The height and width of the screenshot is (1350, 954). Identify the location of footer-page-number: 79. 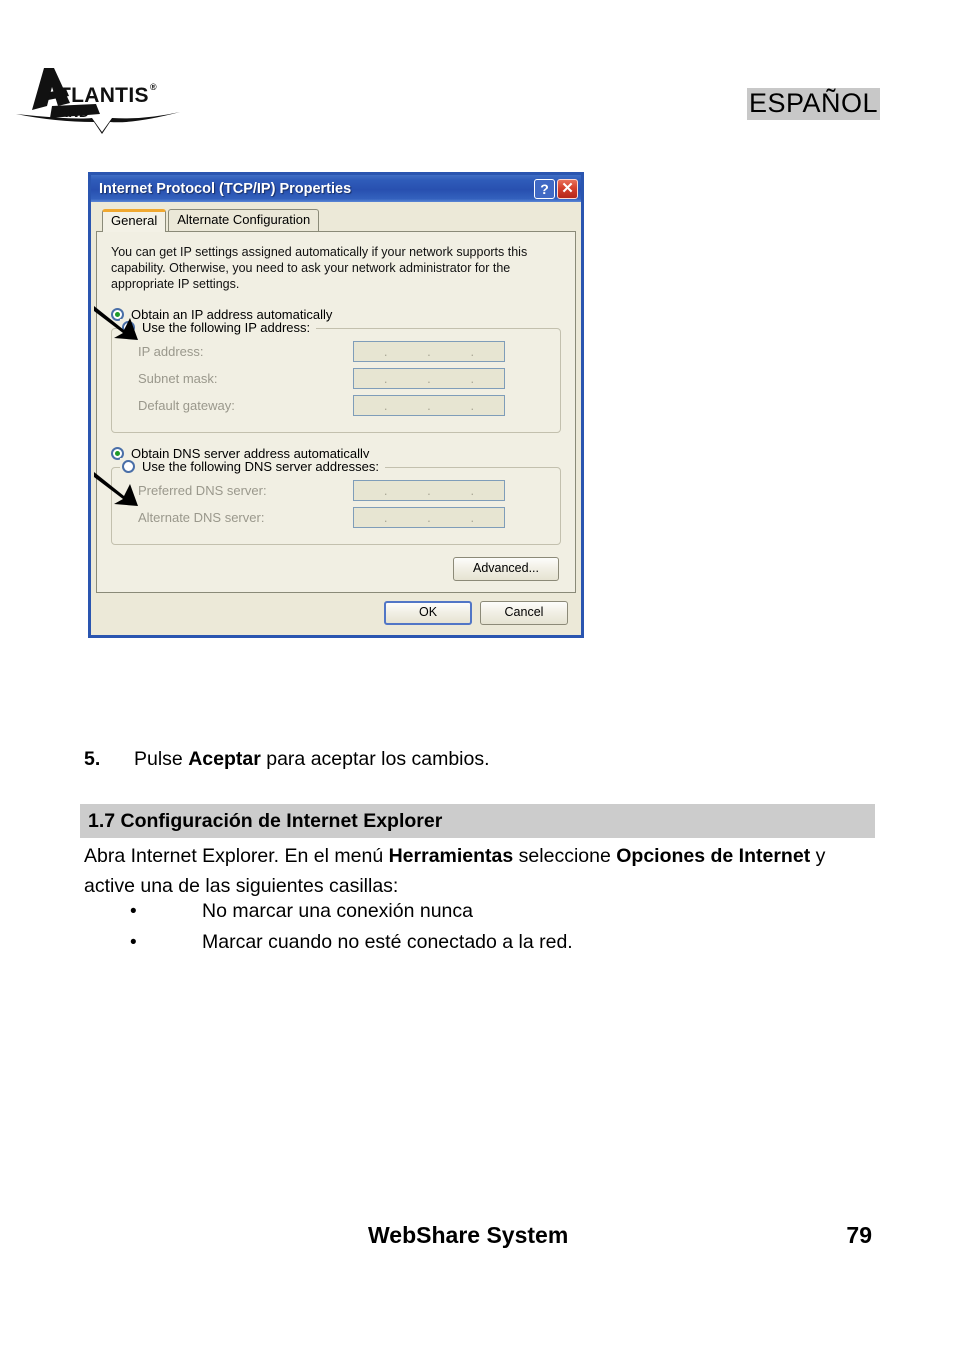
(859, 1235).